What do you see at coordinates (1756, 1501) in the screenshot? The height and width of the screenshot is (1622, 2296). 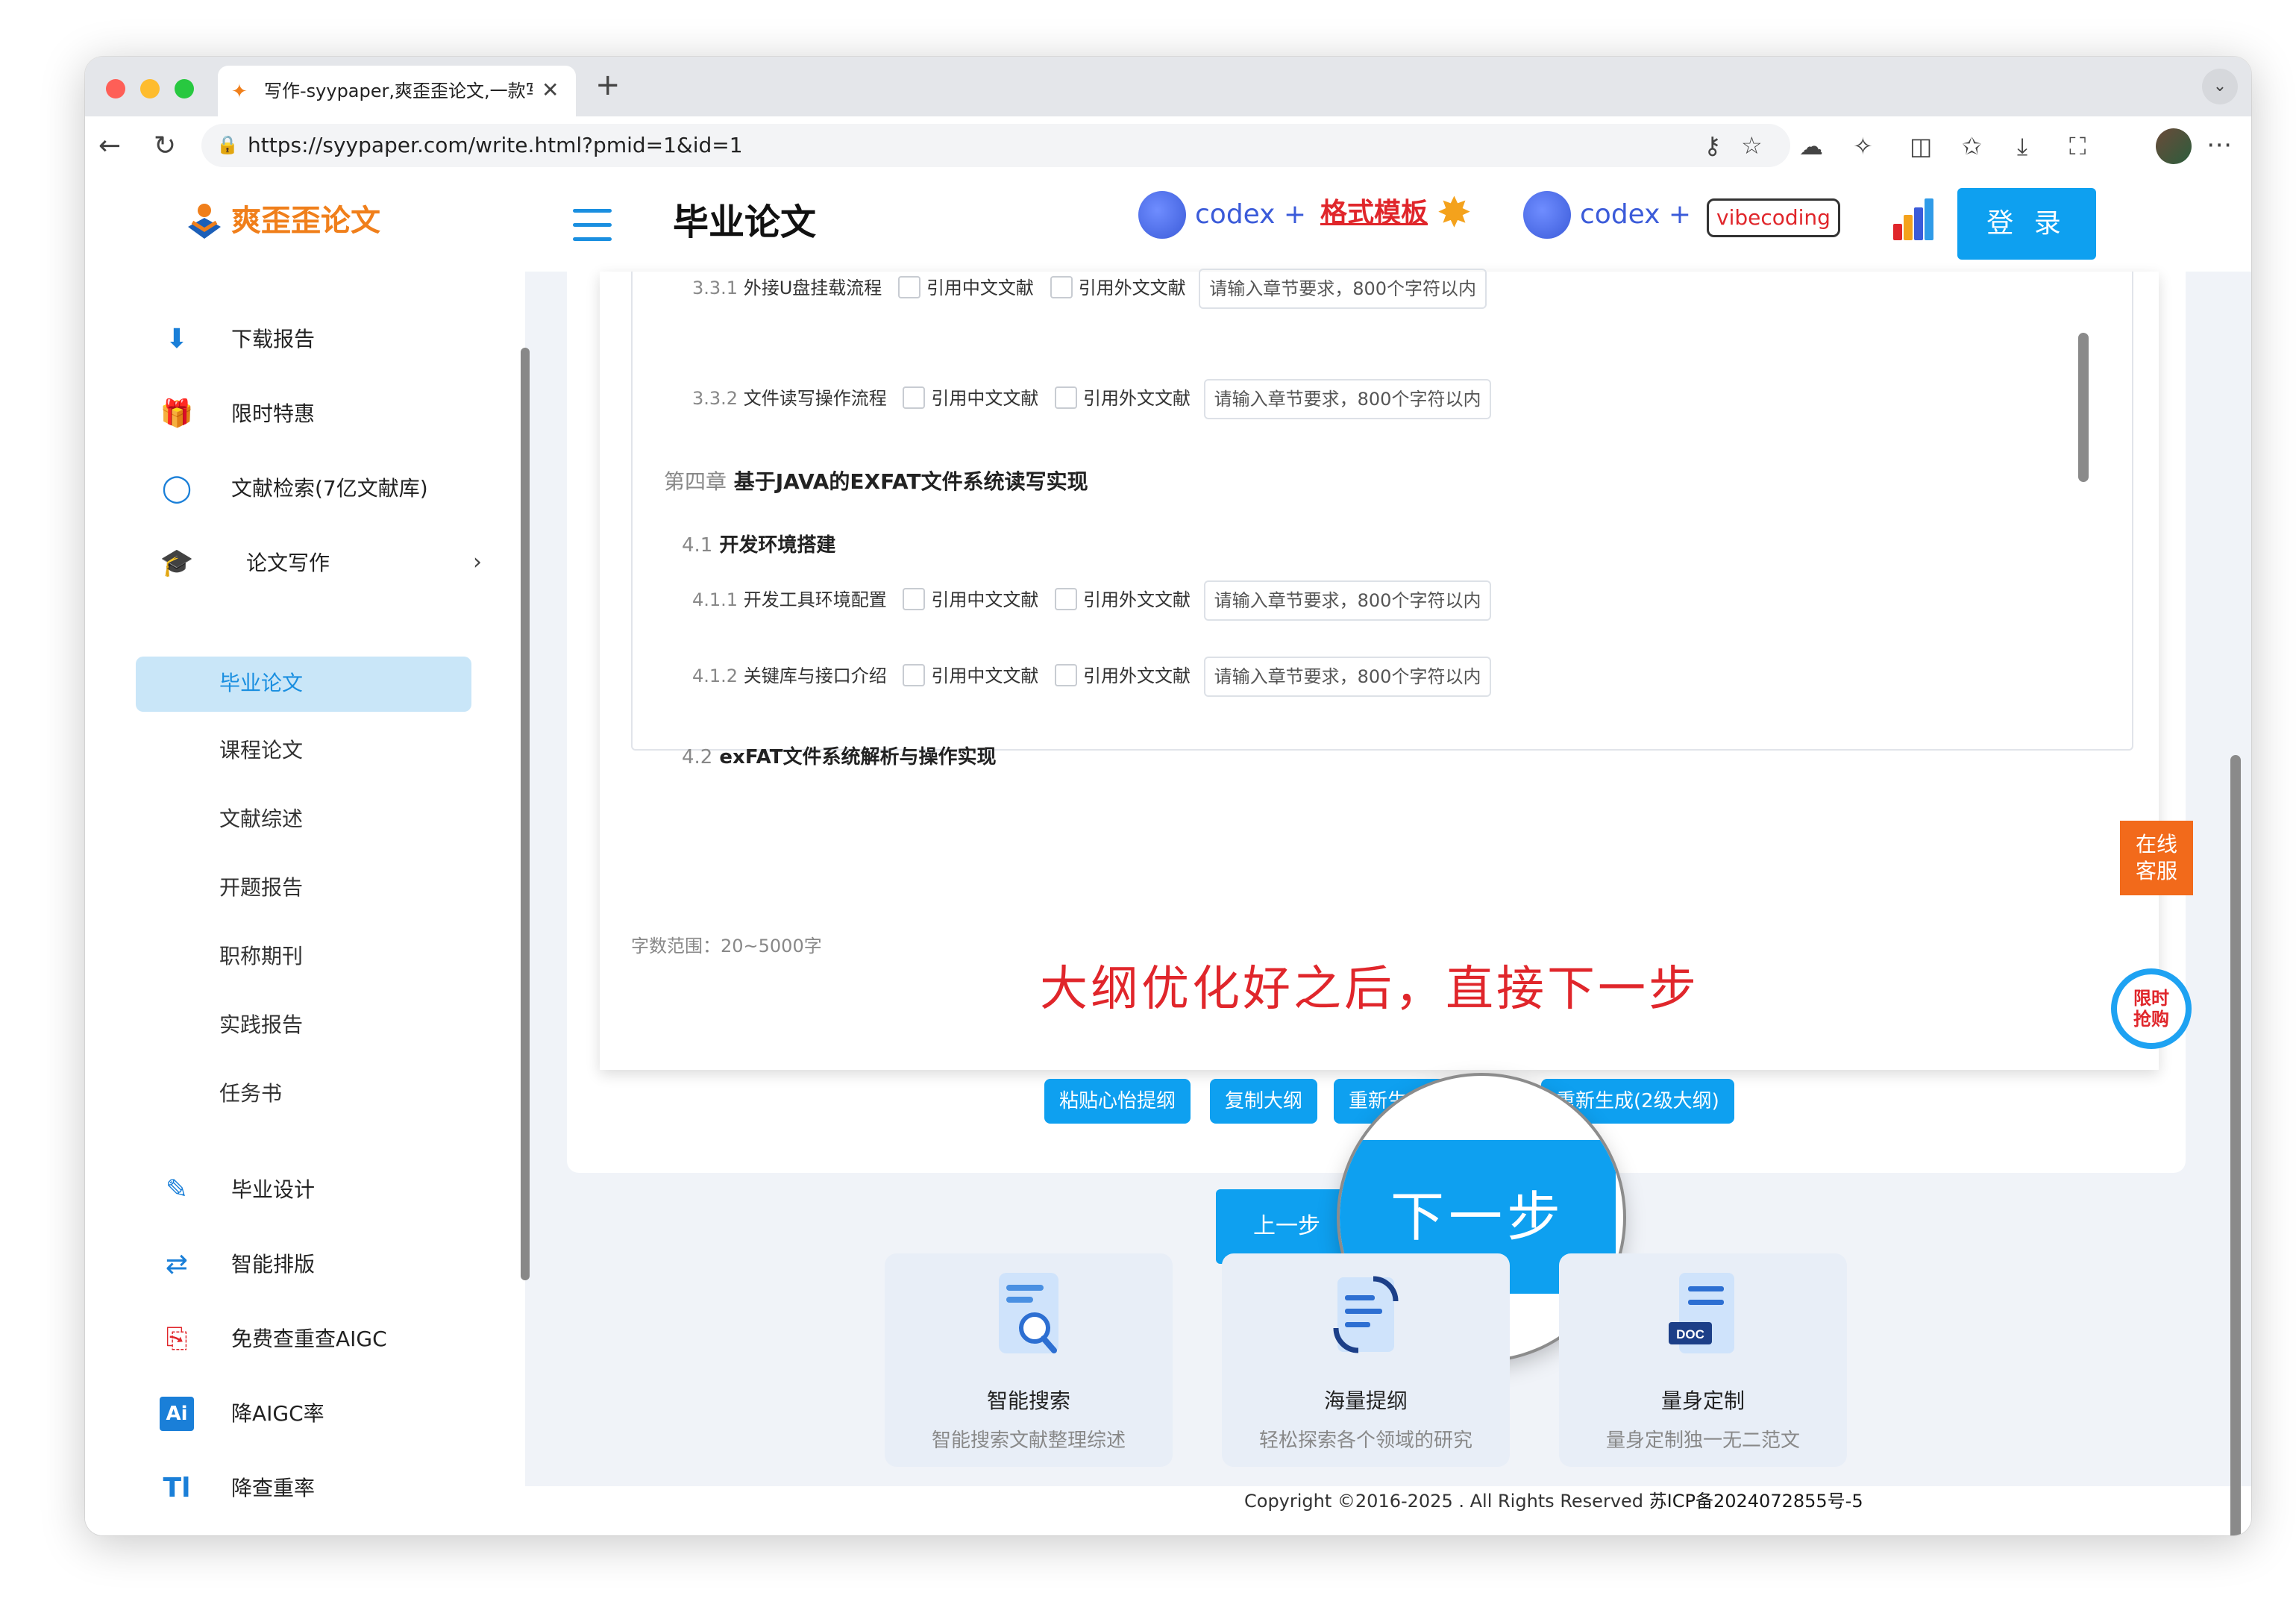 I see `icp-link: 苏ICP备2024072855号-5` at bounding box center [1756, 1501].